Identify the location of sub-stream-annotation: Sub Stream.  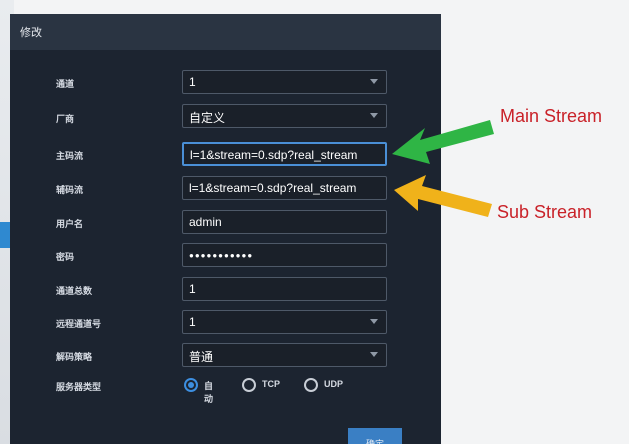
(545, 212).